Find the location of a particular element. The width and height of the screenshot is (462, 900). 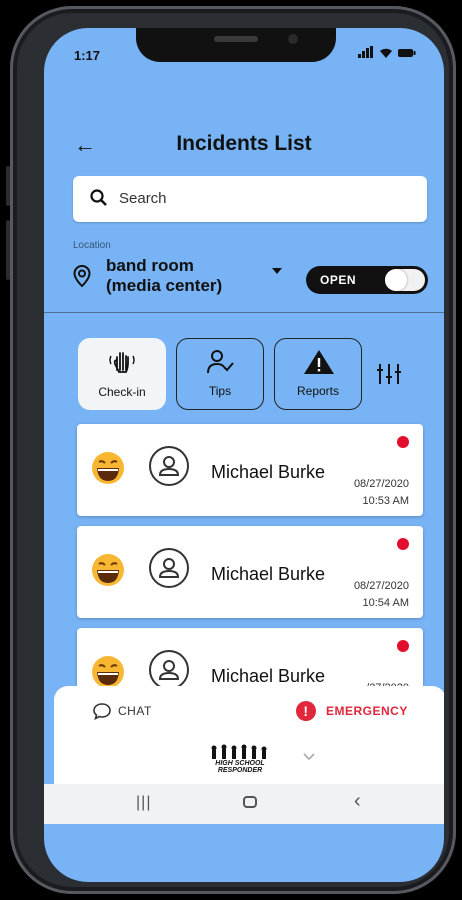

tab-reports: Reports is located at coordinates (318, 374).